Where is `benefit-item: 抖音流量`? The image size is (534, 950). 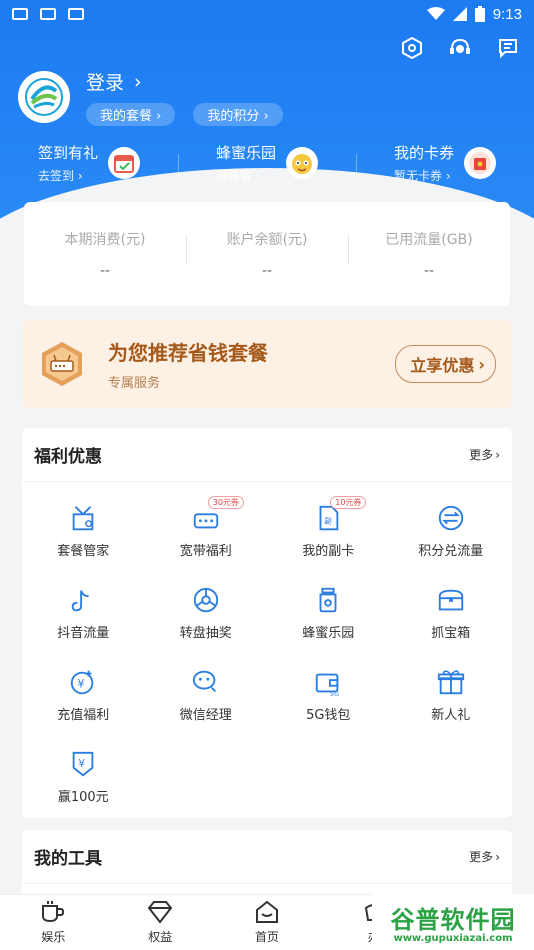
benefit-item: 抖音流量 is located at coordinates (83, 619).